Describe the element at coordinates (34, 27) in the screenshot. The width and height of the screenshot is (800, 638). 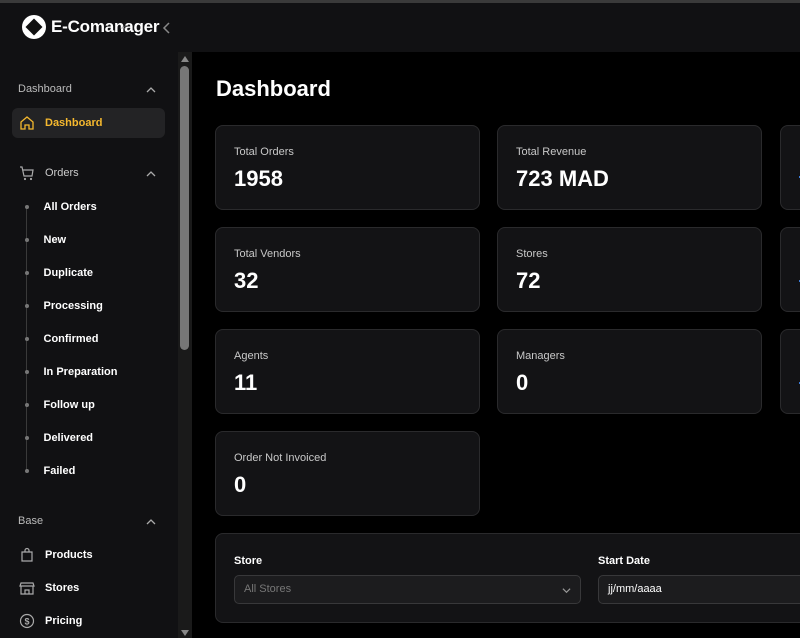
I see `logo-diamond-icon` at that location.